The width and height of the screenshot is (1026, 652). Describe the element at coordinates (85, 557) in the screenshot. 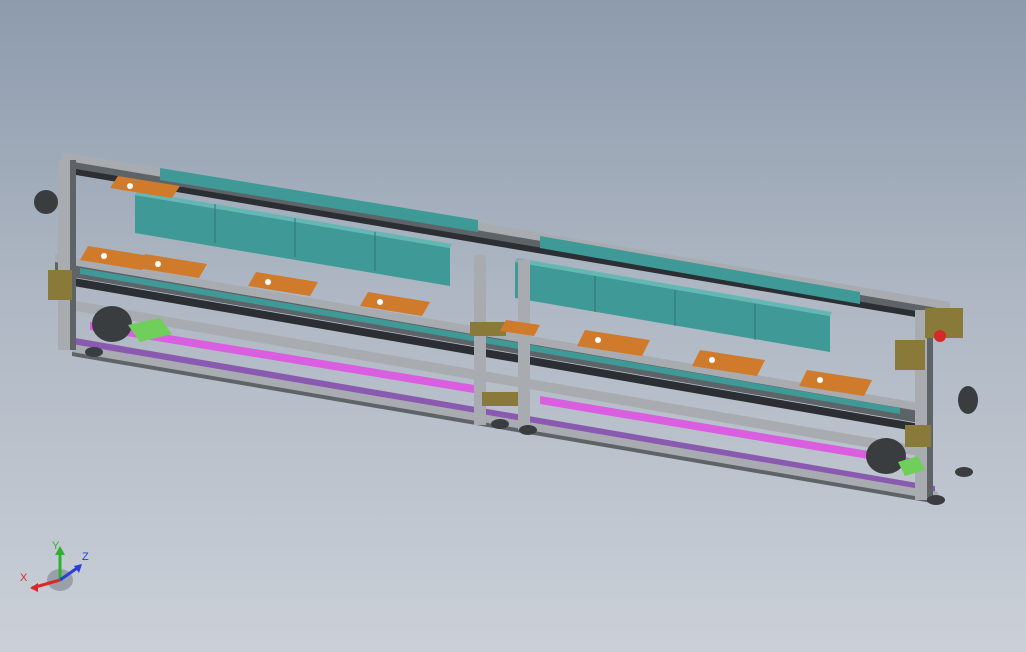

I see `z-axis-label: Z` at that location.